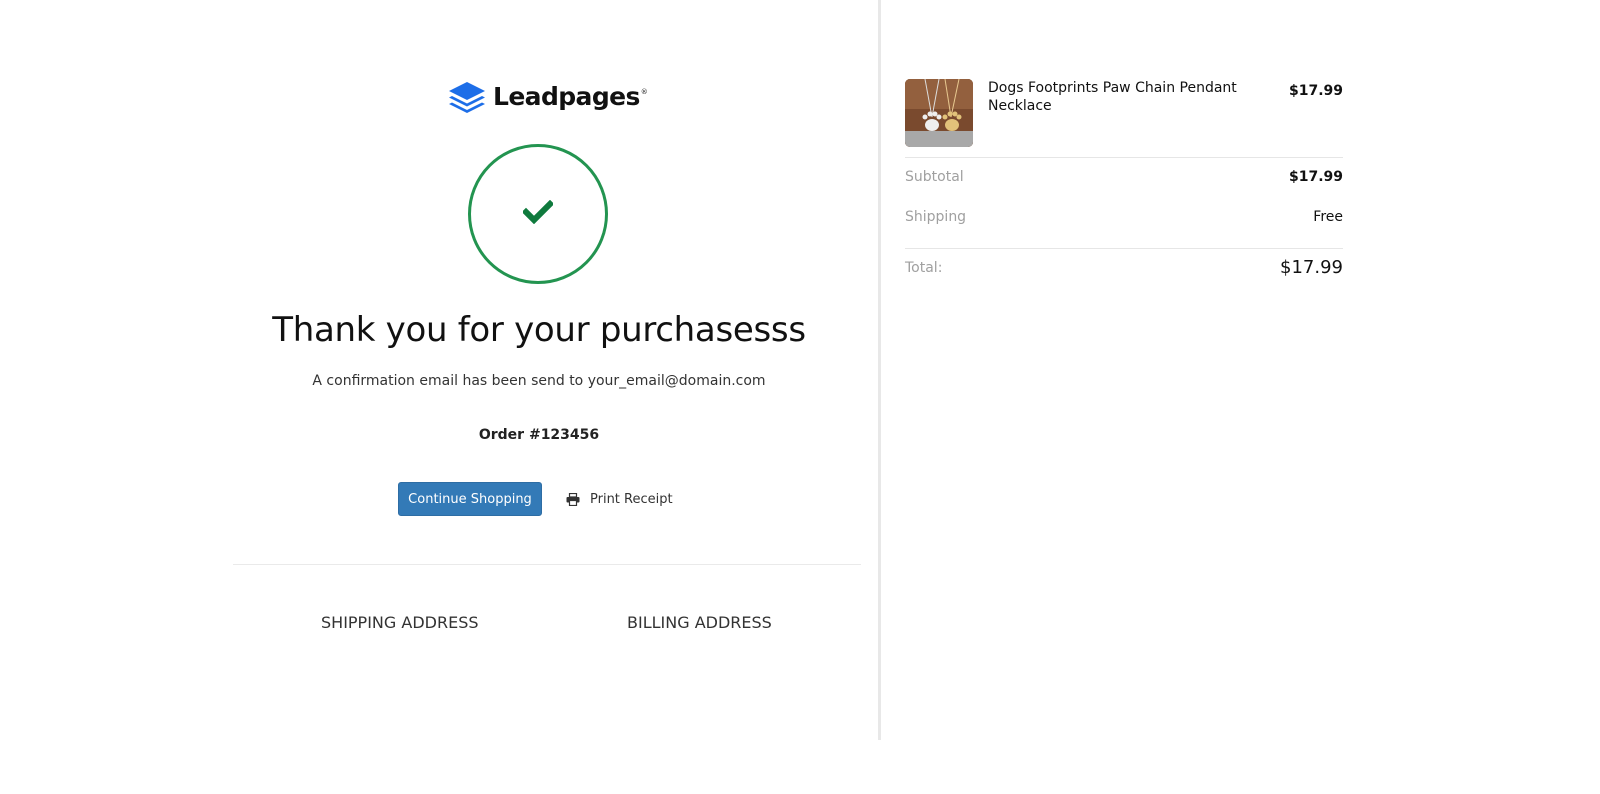  I want to click on printer-icon, so click(573, 499).